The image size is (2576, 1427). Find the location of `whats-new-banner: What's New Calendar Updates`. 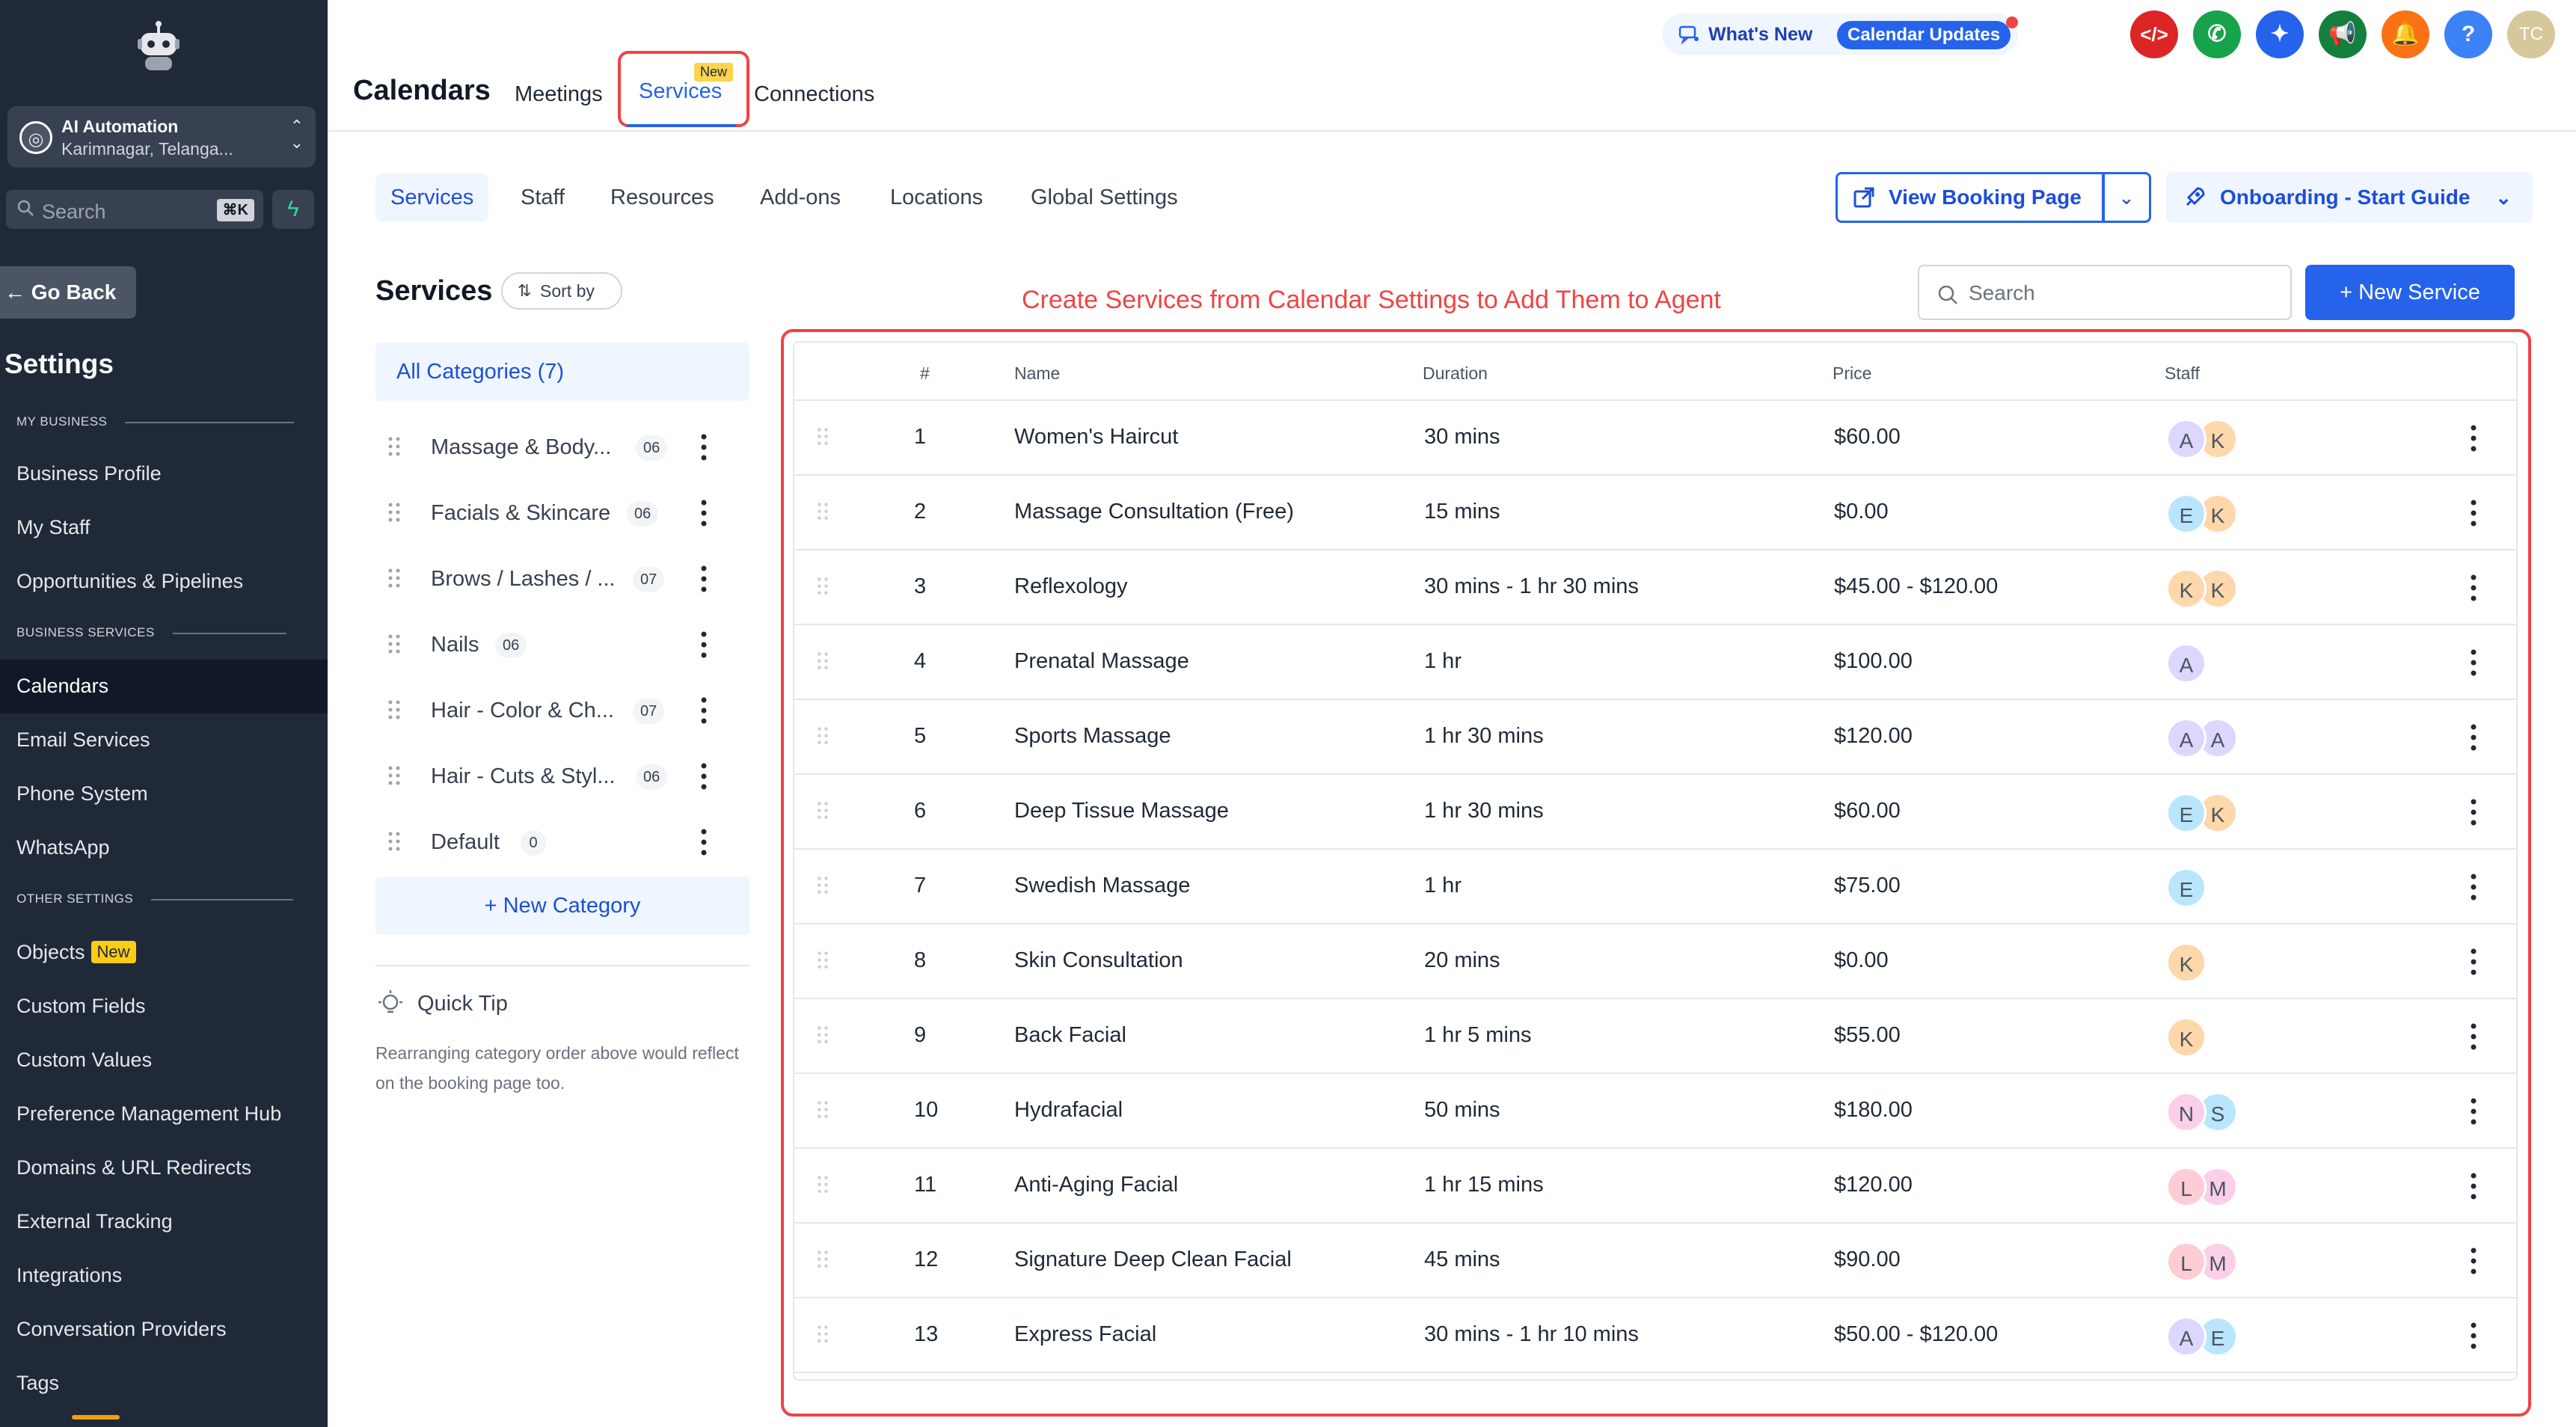

whats-new-banner: What's New Calendar Updates is located at coordinates (1840, 34).